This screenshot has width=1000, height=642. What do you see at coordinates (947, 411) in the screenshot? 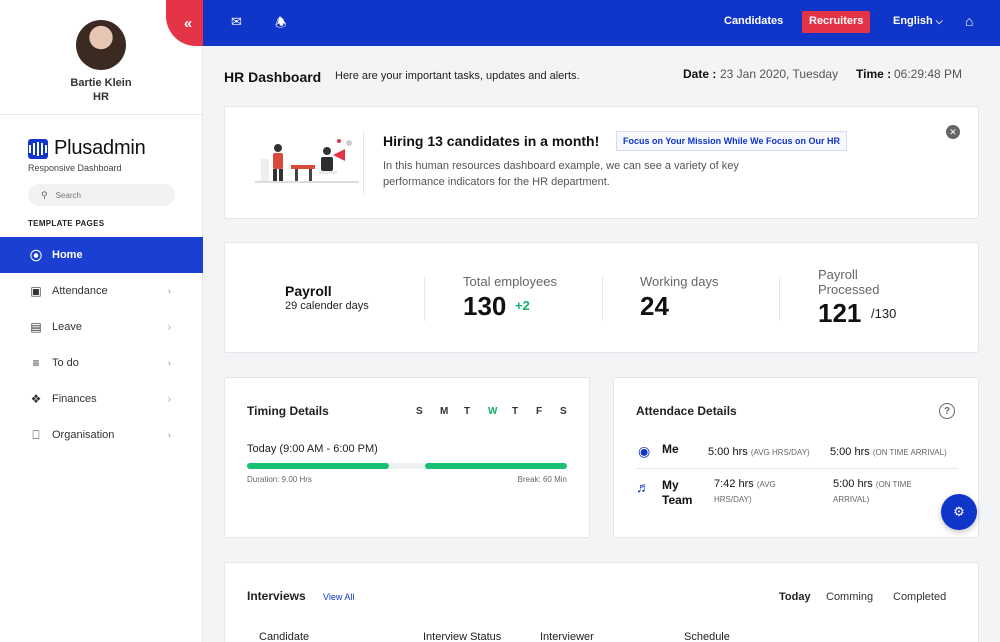
I see `help-icon: ?` at bounding box center [947, 411].